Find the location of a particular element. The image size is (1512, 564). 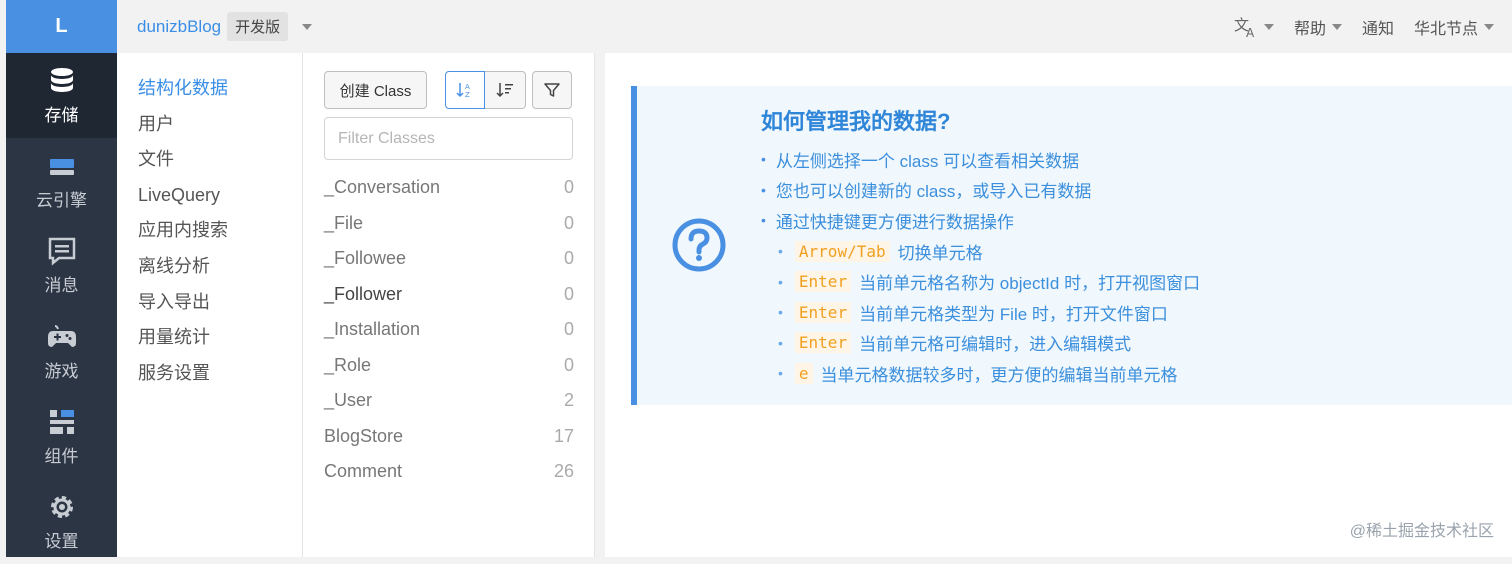

class-name: _Installation is located at coordinates (372, 329).